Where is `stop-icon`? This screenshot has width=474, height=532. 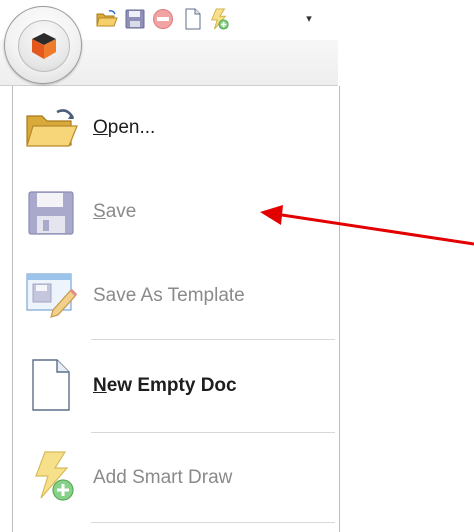
stop-icon is located at coordinates (163, 19).